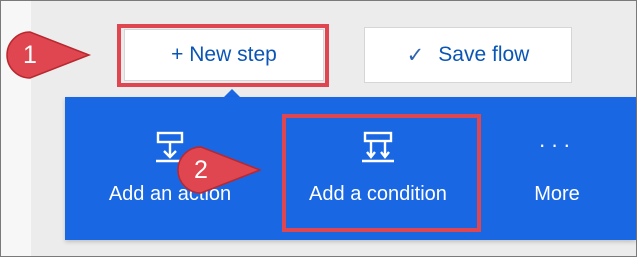 This screenshot has width=637, height=257. I want to click on more-icon: ···, so click(557, 144).